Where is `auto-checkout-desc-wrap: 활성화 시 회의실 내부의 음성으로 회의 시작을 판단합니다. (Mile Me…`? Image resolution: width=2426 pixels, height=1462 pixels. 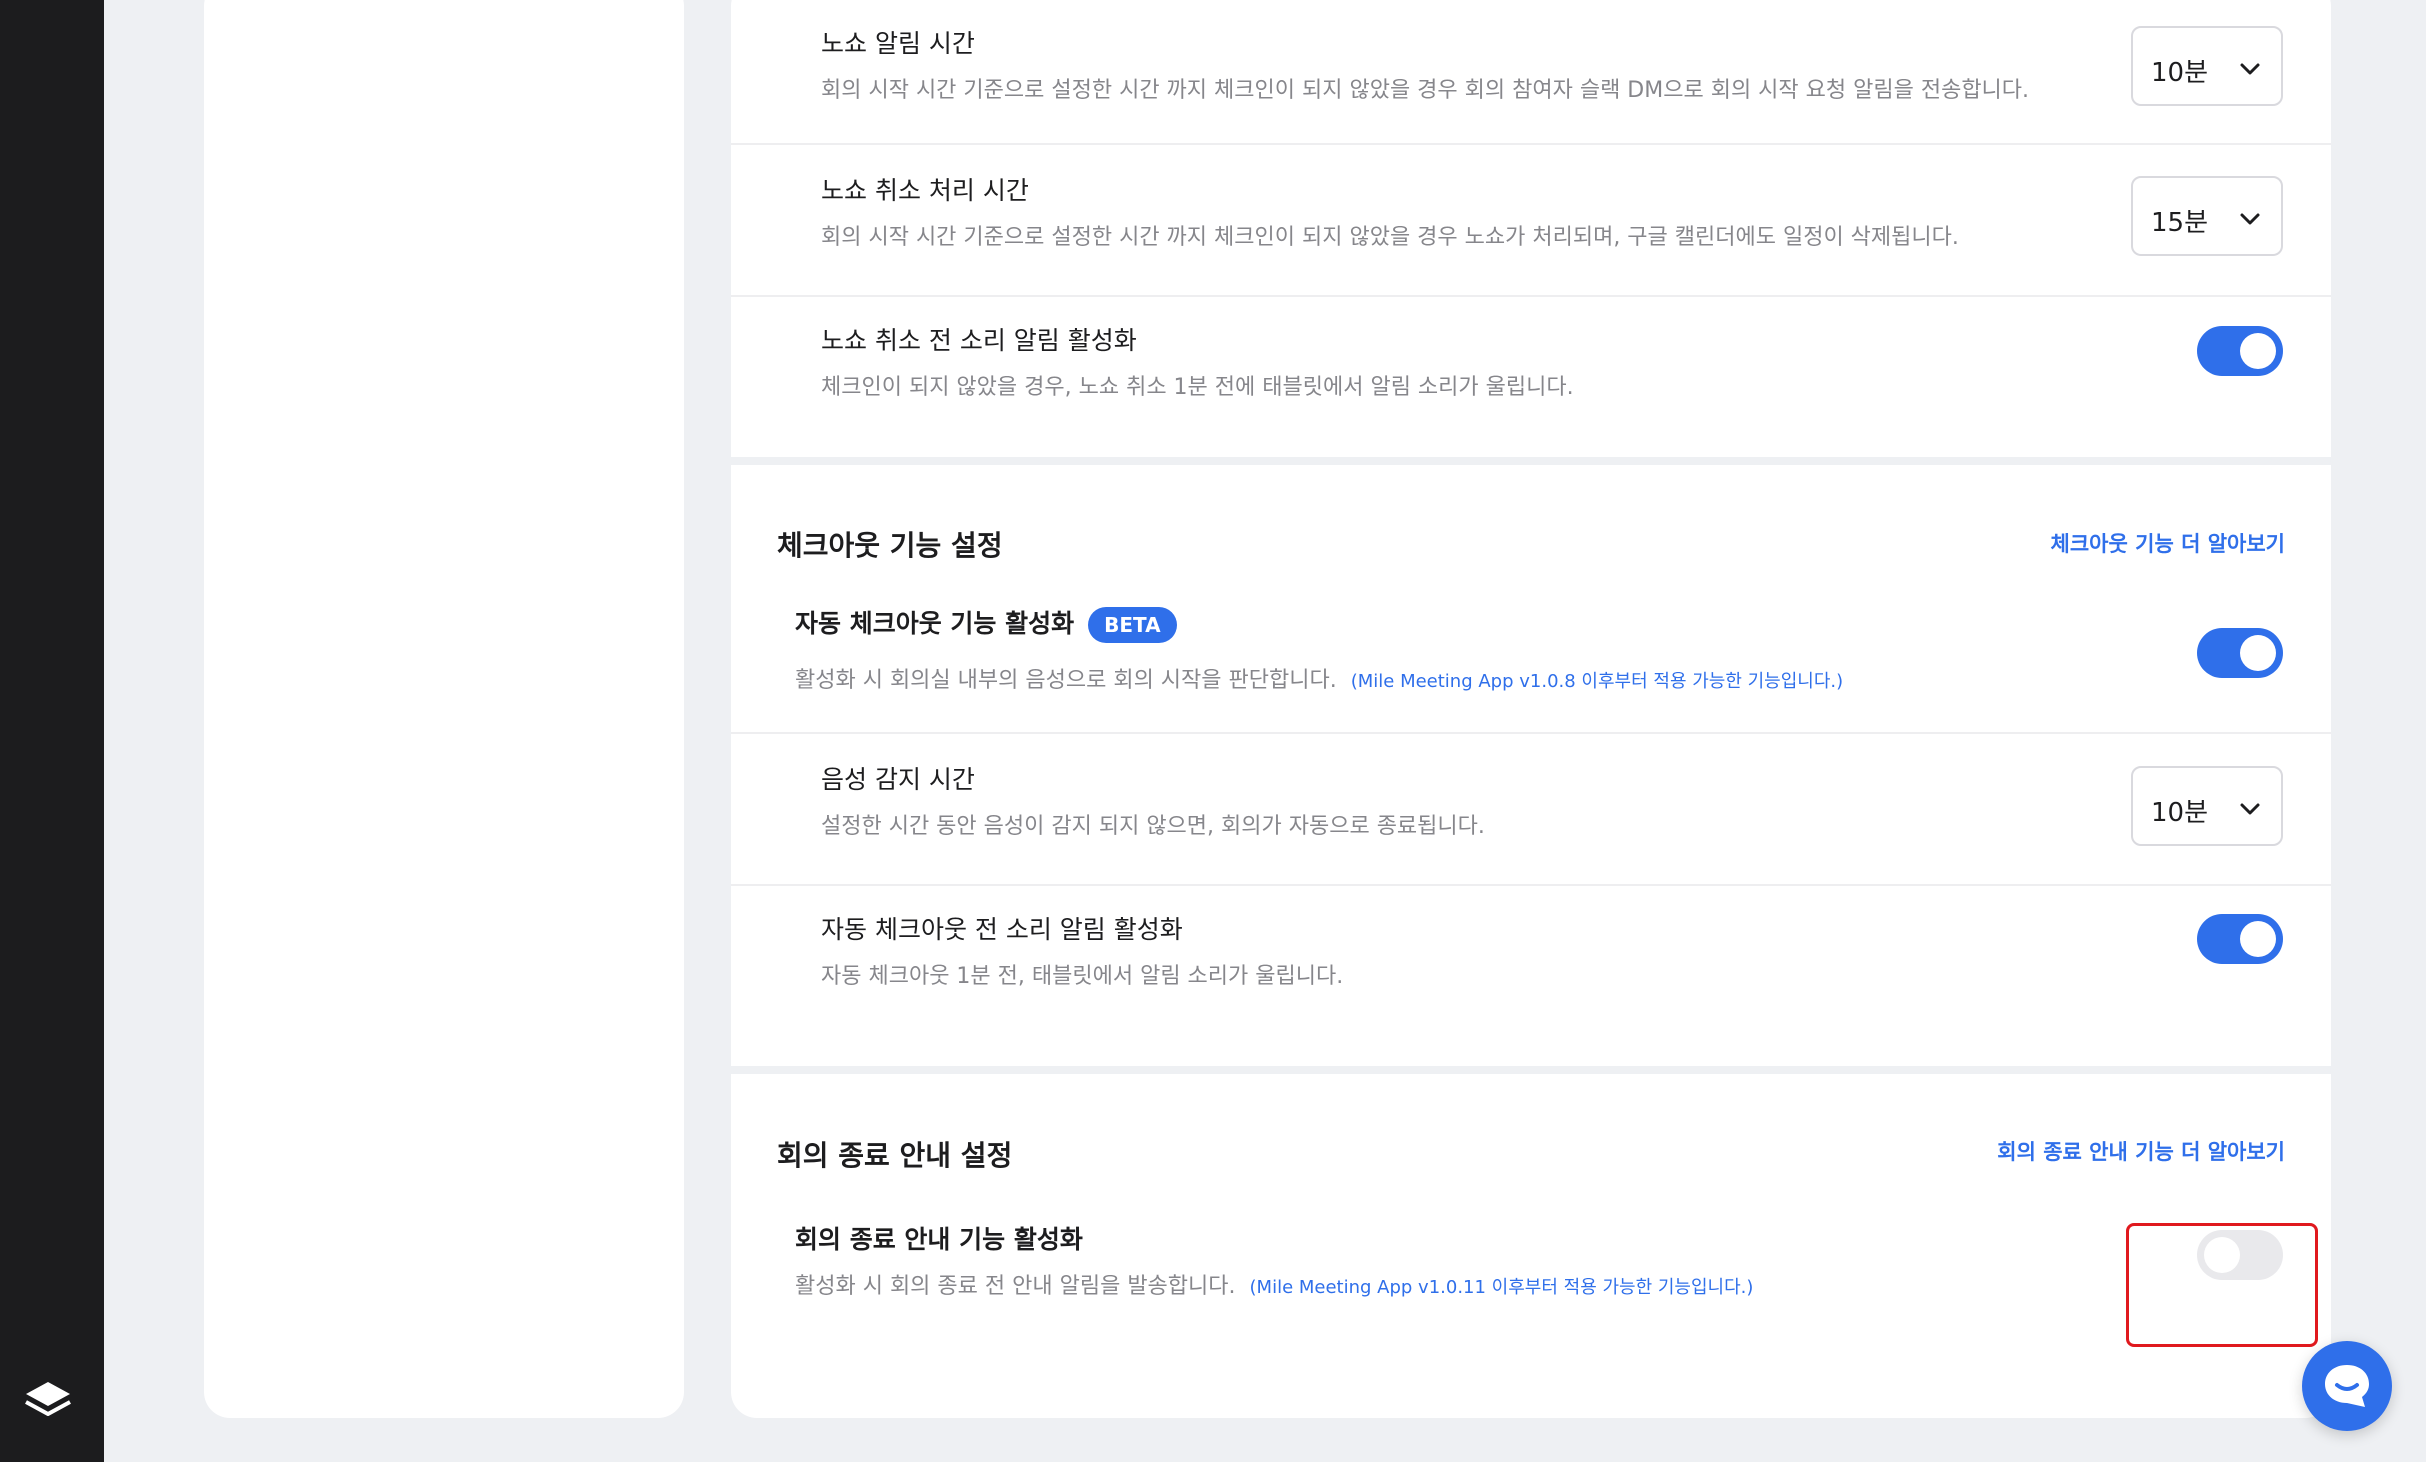 auto-checkout-desc-wrap: 활성화 시 회의실 내부의 음성으로 회의 시작을 판단합니다. (Mile Me… is located at coordinates (1319, 678).